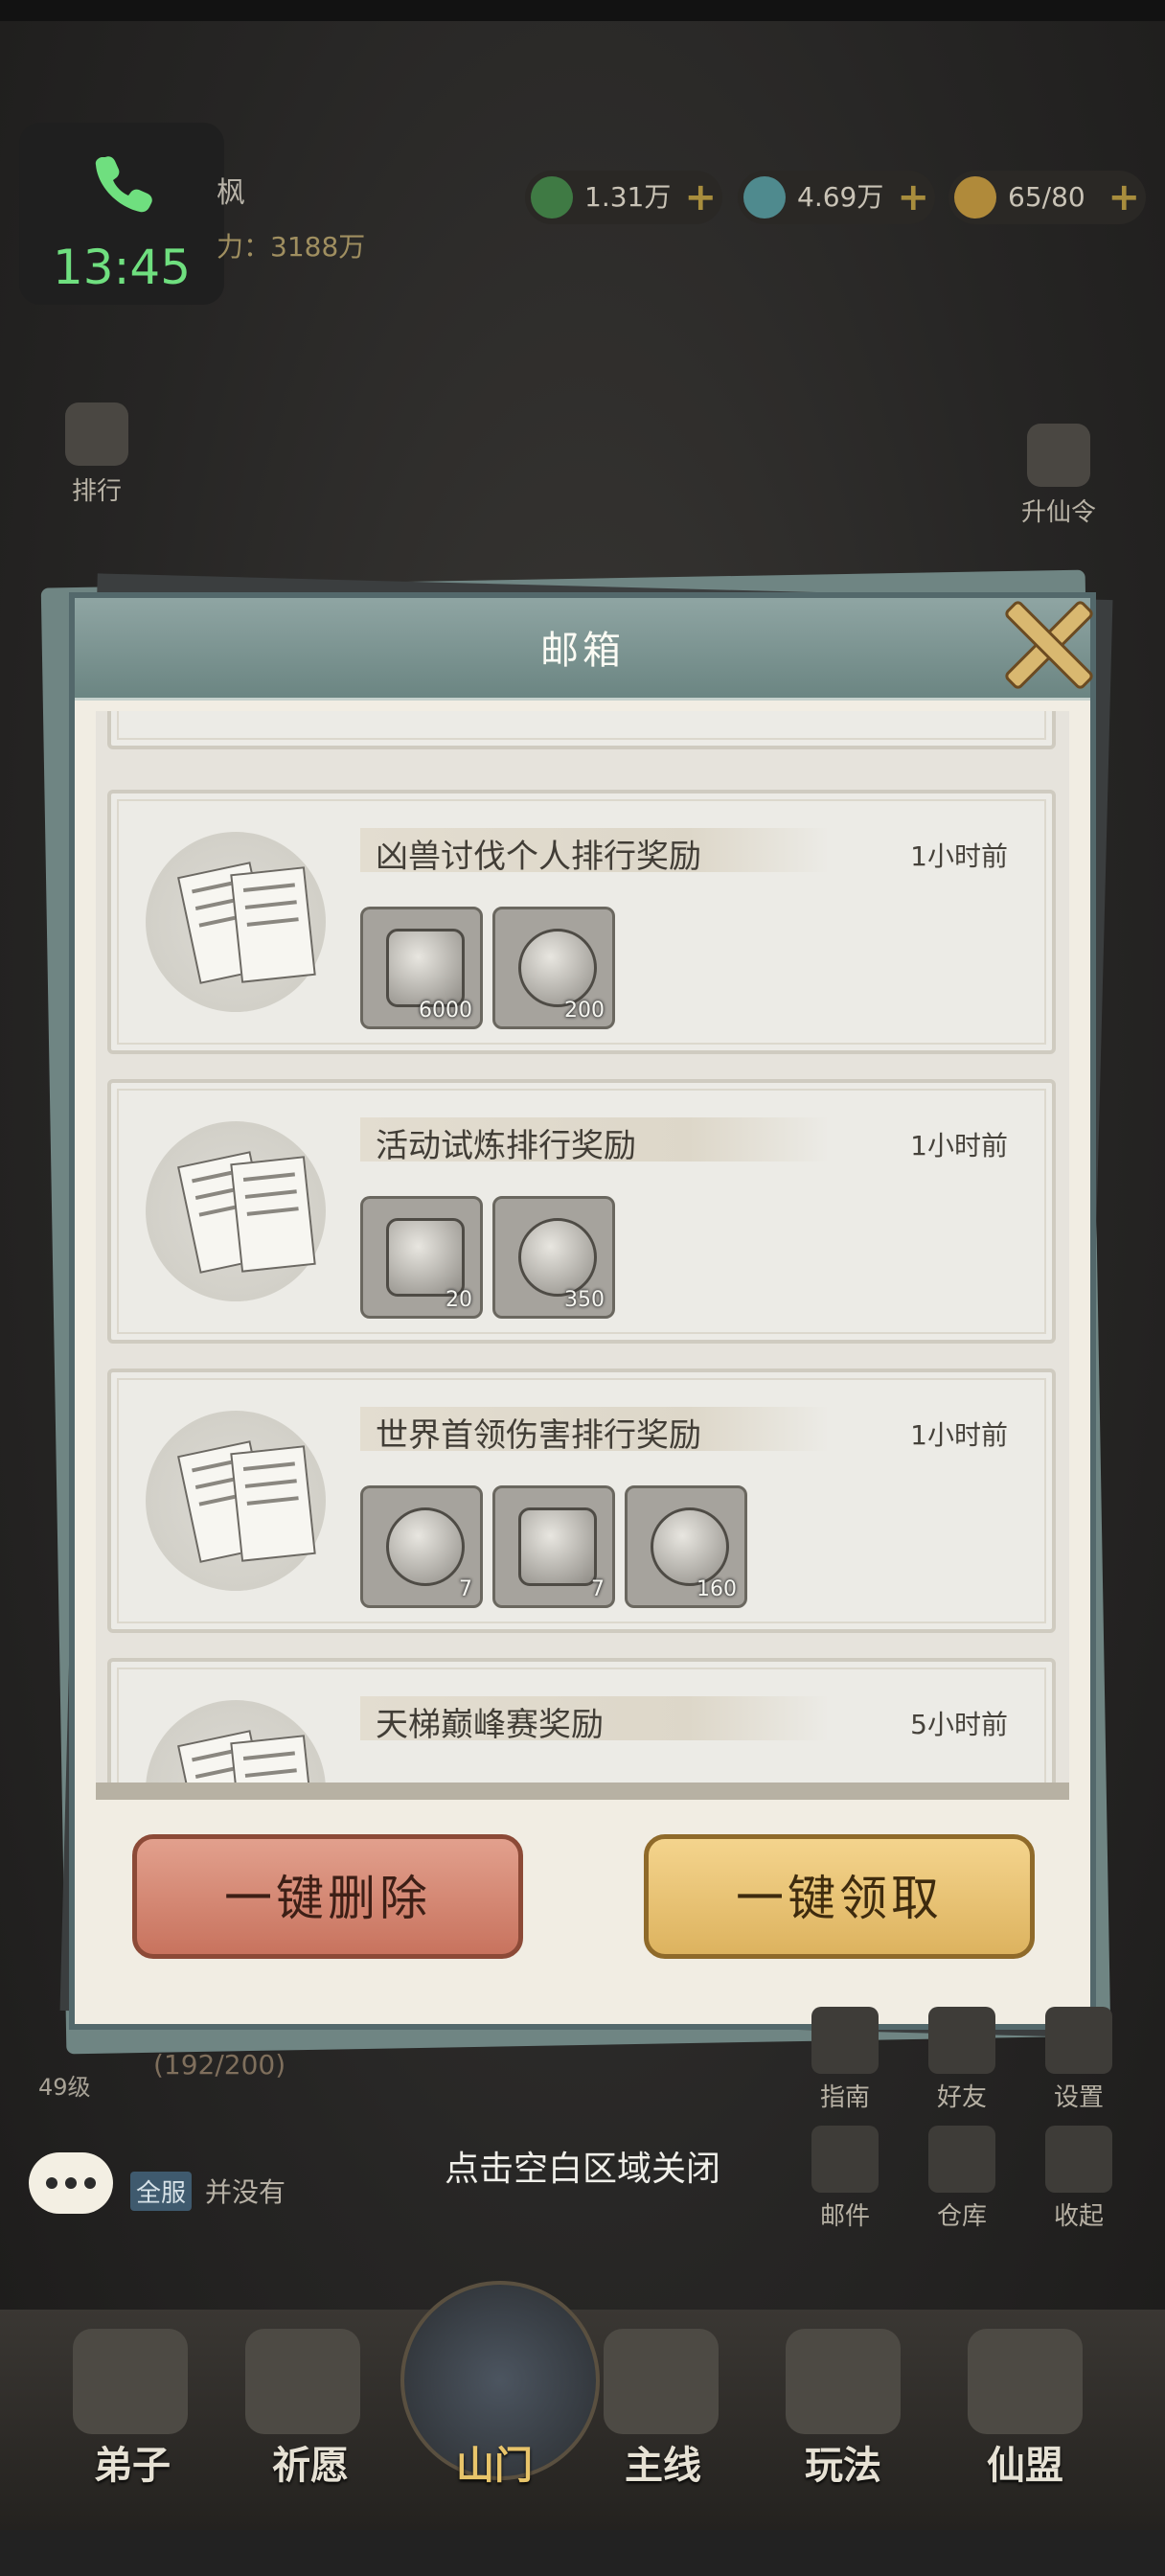 This screenshot has width=1165, height=2576. Describe the element at coordinates (494, 2462) in the screenshot. I see `nav-sect-gate: 山门` at that location.